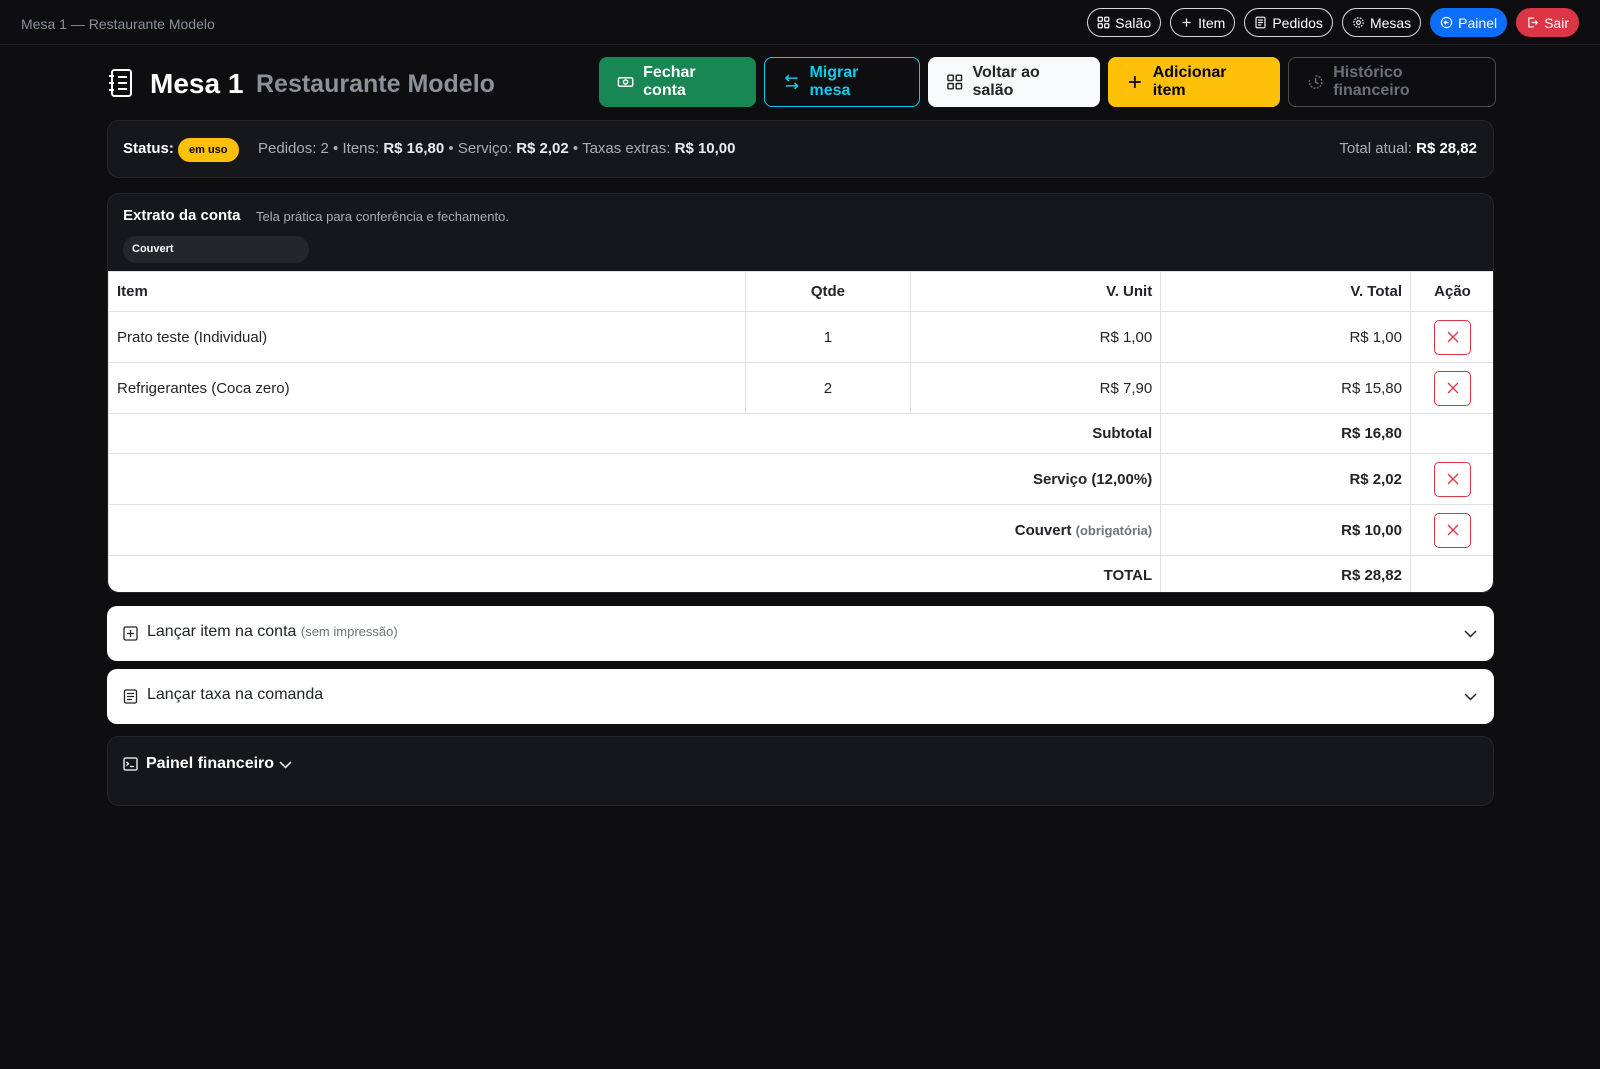 The height and width of the screenshot is (1069, 1600). What do you see at coordinates (182, 215) in the screenshot?
I see `extrato-title: Extrato da conta` at bounding box center [182, 215].